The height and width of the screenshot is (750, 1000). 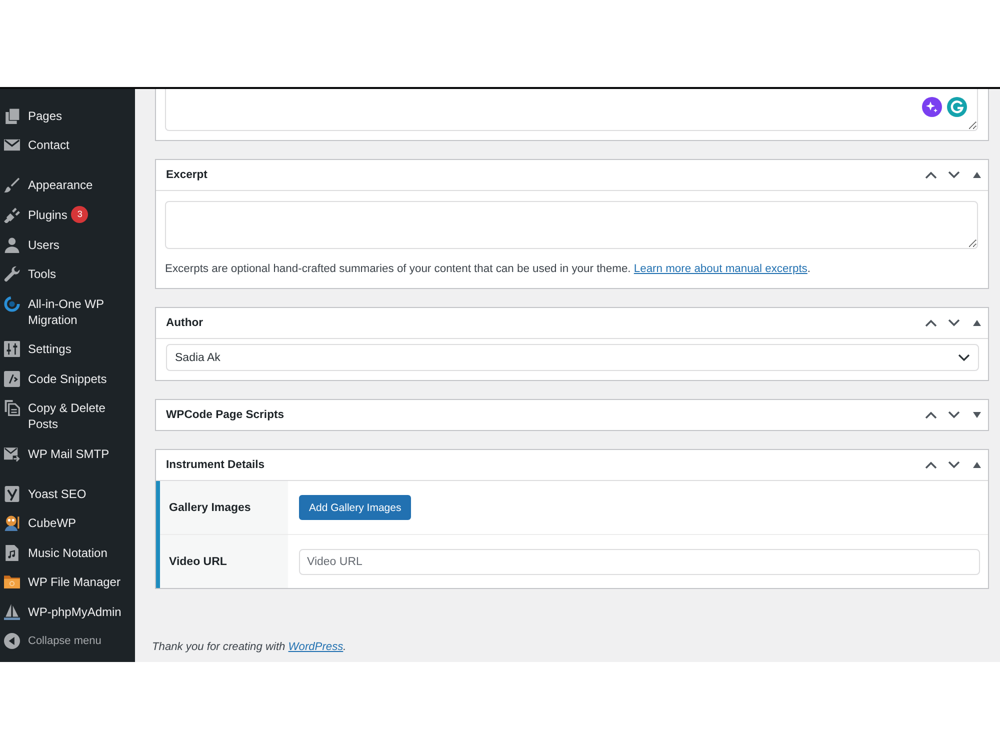 What do you see at coordinates (67, 145) in the screenshot?
I see `sidebar-item: Contact` at bounding box center [67, 145].